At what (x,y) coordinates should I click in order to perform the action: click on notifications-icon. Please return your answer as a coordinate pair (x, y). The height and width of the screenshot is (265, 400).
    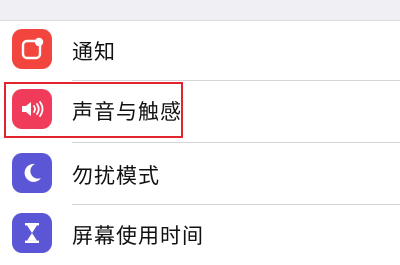
    Looking at the image, I should click on (32, 49).